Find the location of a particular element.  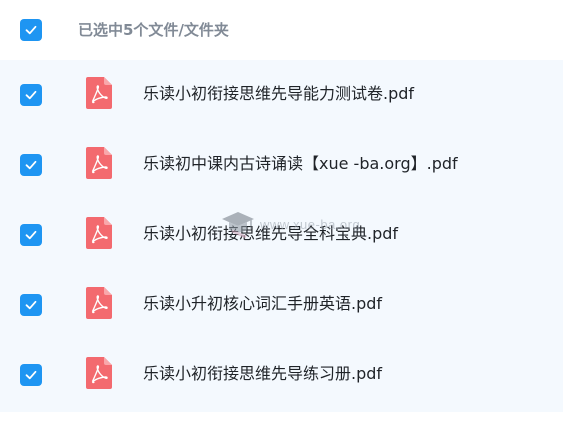

select-all-checkbox is located at coordinates (31, 30).